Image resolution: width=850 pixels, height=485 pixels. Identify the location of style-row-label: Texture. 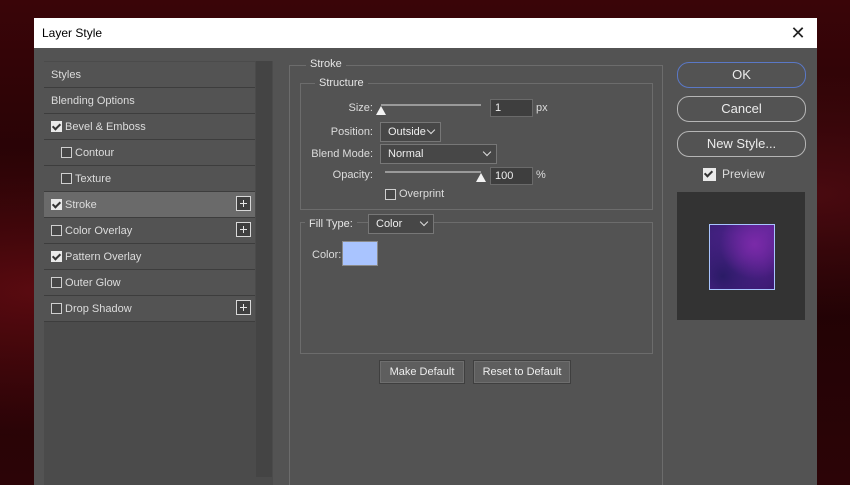
(93, 179).